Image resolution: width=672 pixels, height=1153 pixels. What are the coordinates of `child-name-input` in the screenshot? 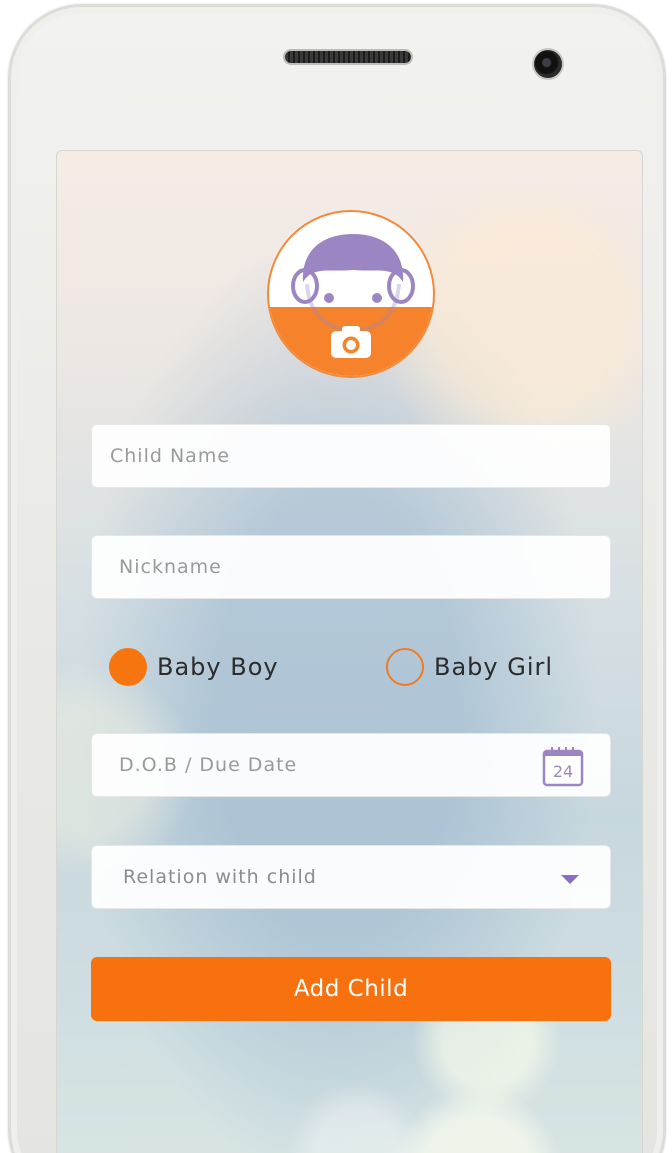 It's located at (351, 456).